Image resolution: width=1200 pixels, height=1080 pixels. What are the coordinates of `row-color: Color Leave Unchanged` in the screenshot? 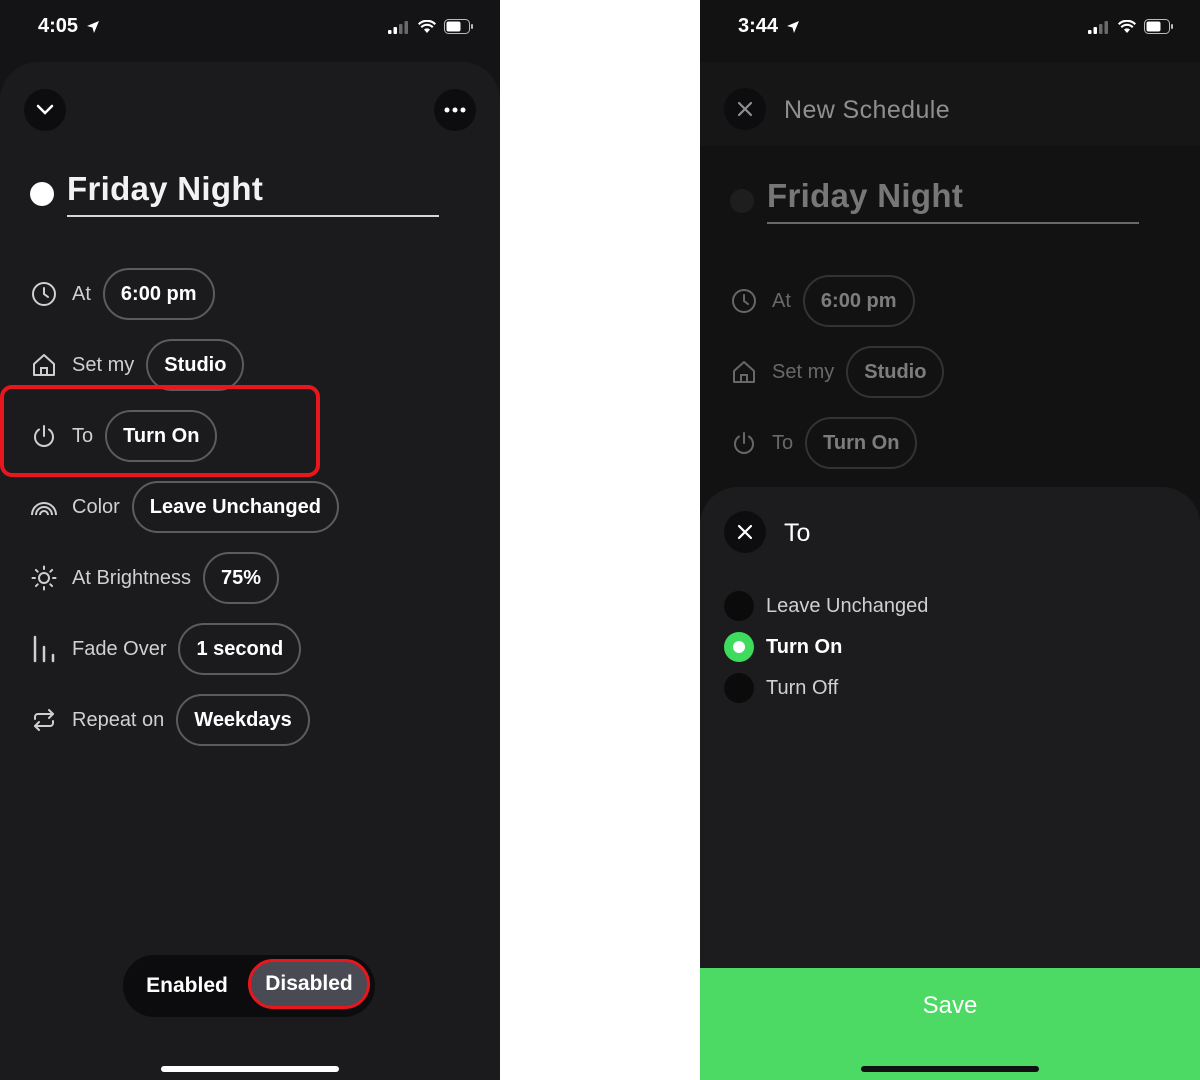 It's located at (184, 507).